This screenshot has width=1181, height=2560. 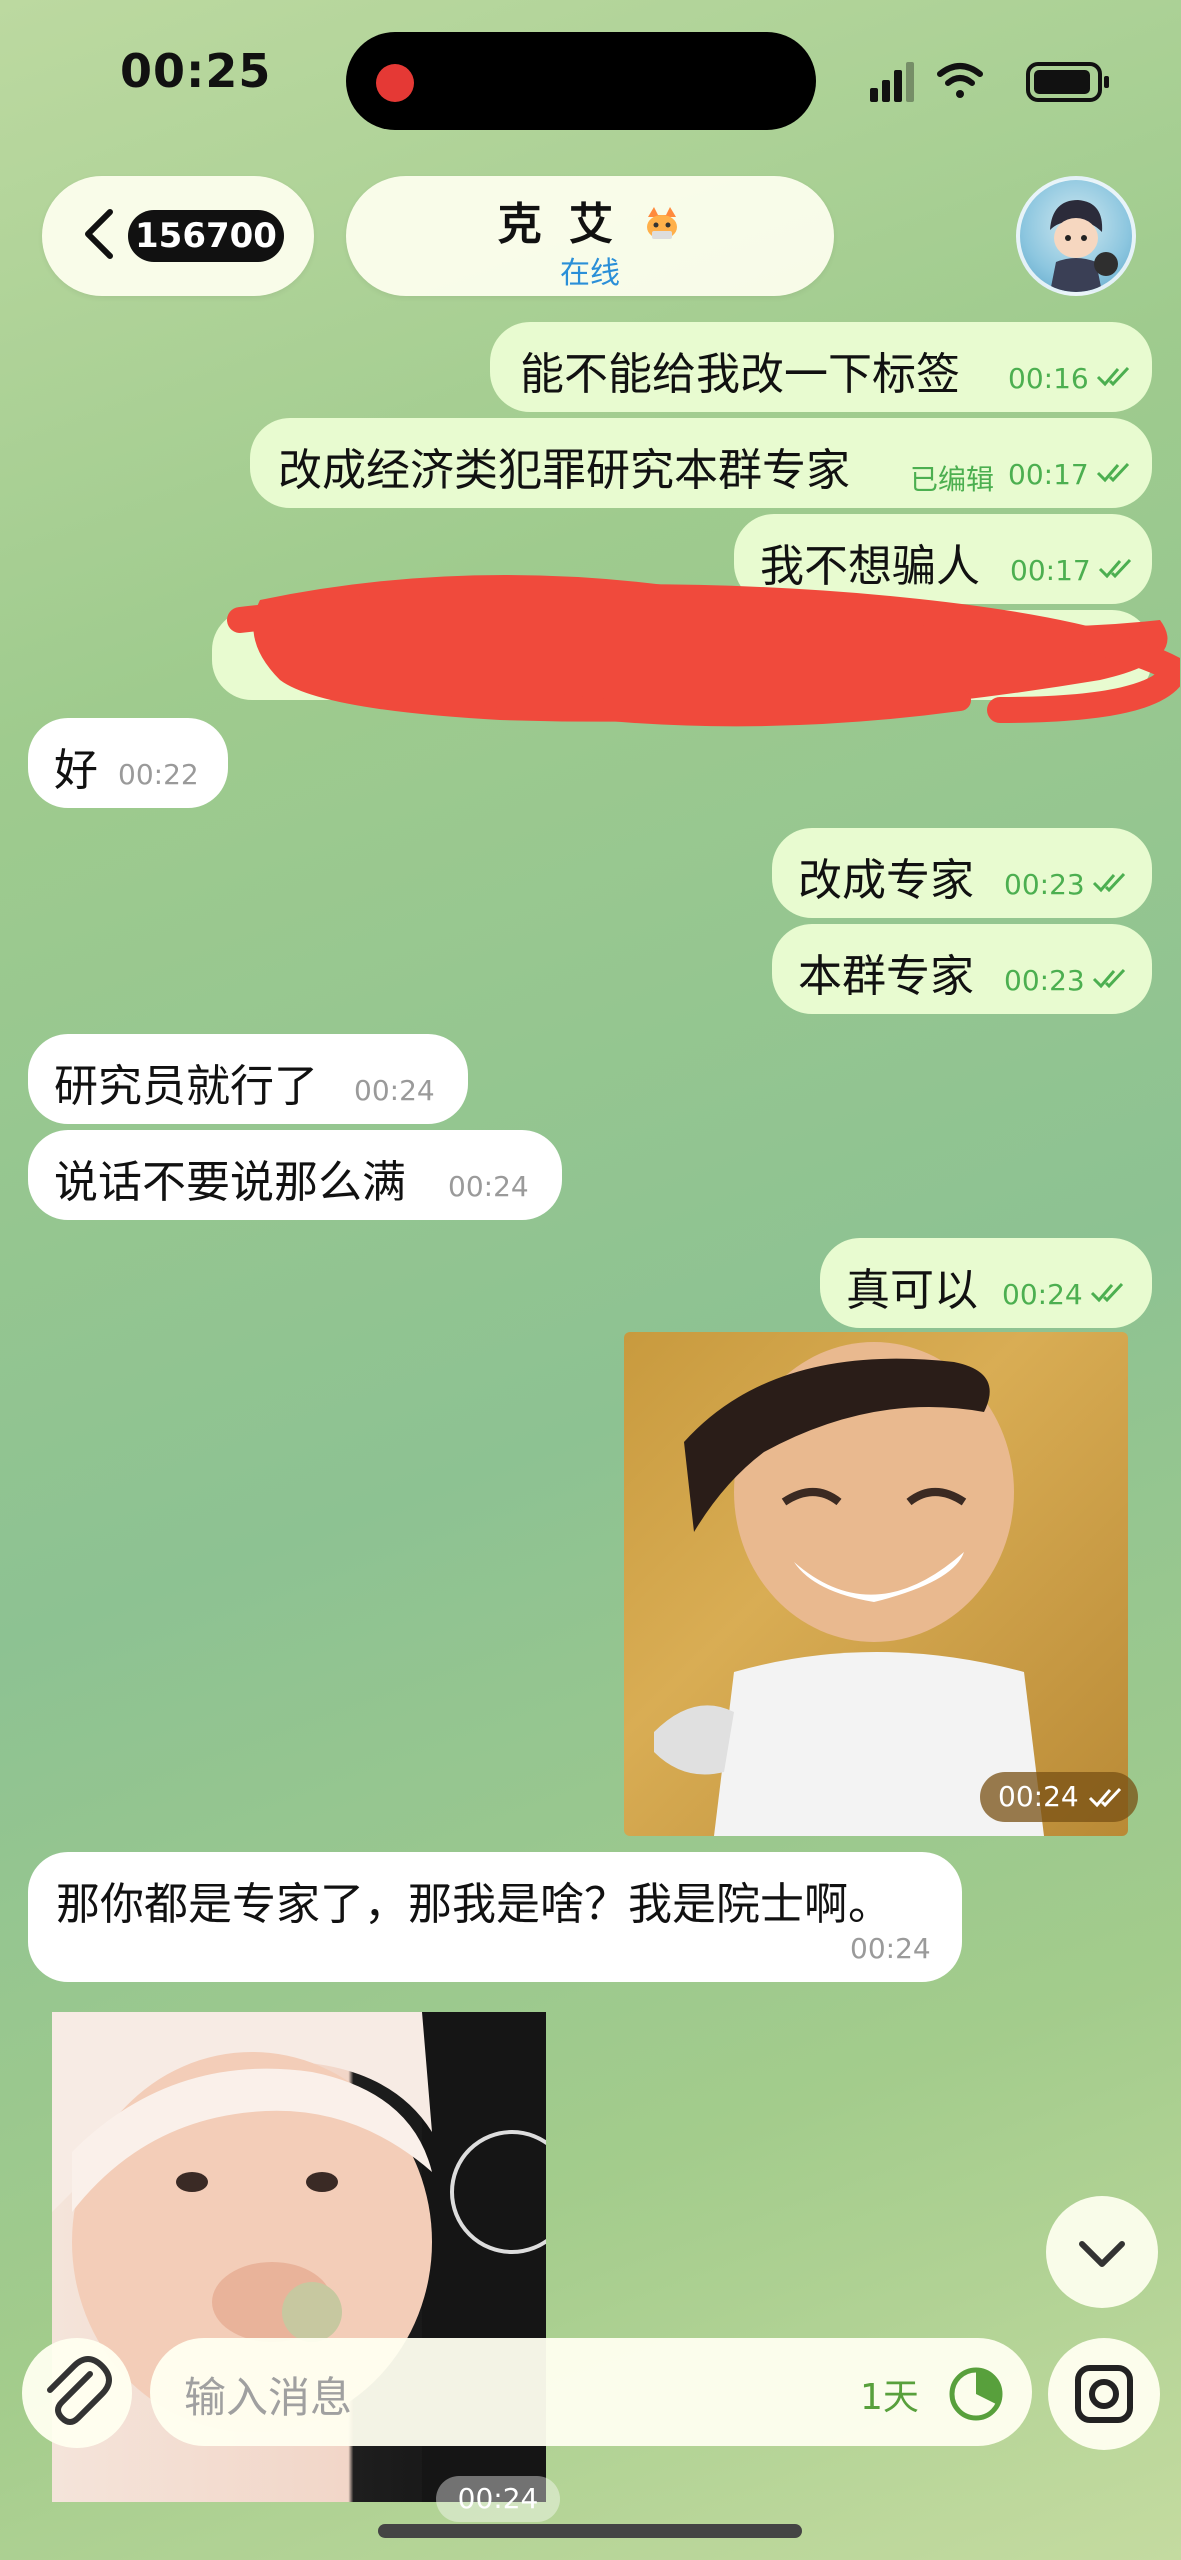 I want to click on message-bubble-outgoing: 本群专家 00:23, so click(x=962, y=969).